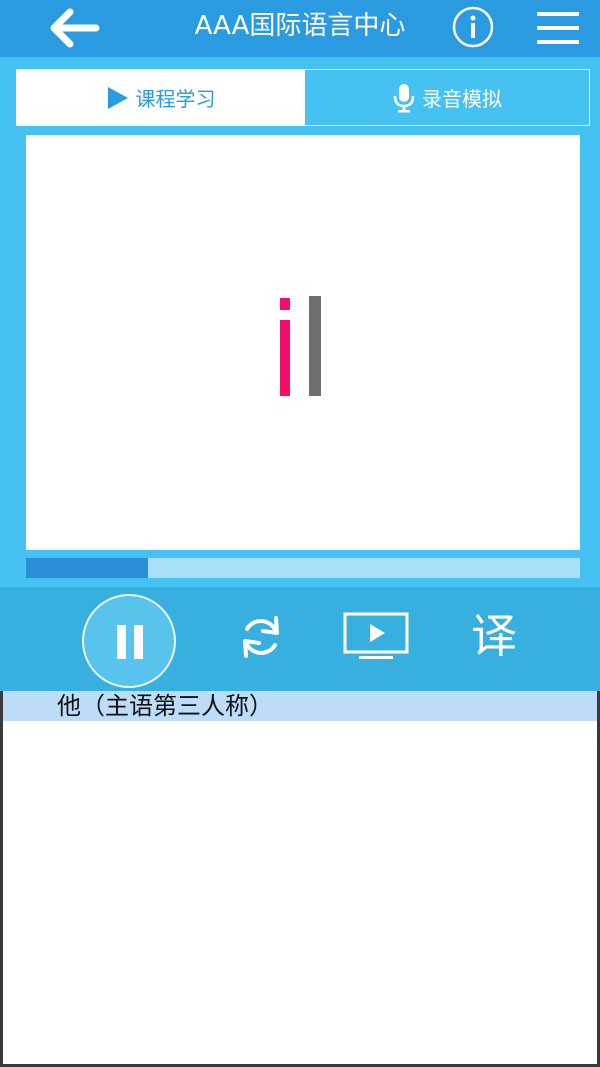  Describe the element at coordinates (300, 26) in the screenshot. I see `page-title: AAA国际语言中心` at that location.